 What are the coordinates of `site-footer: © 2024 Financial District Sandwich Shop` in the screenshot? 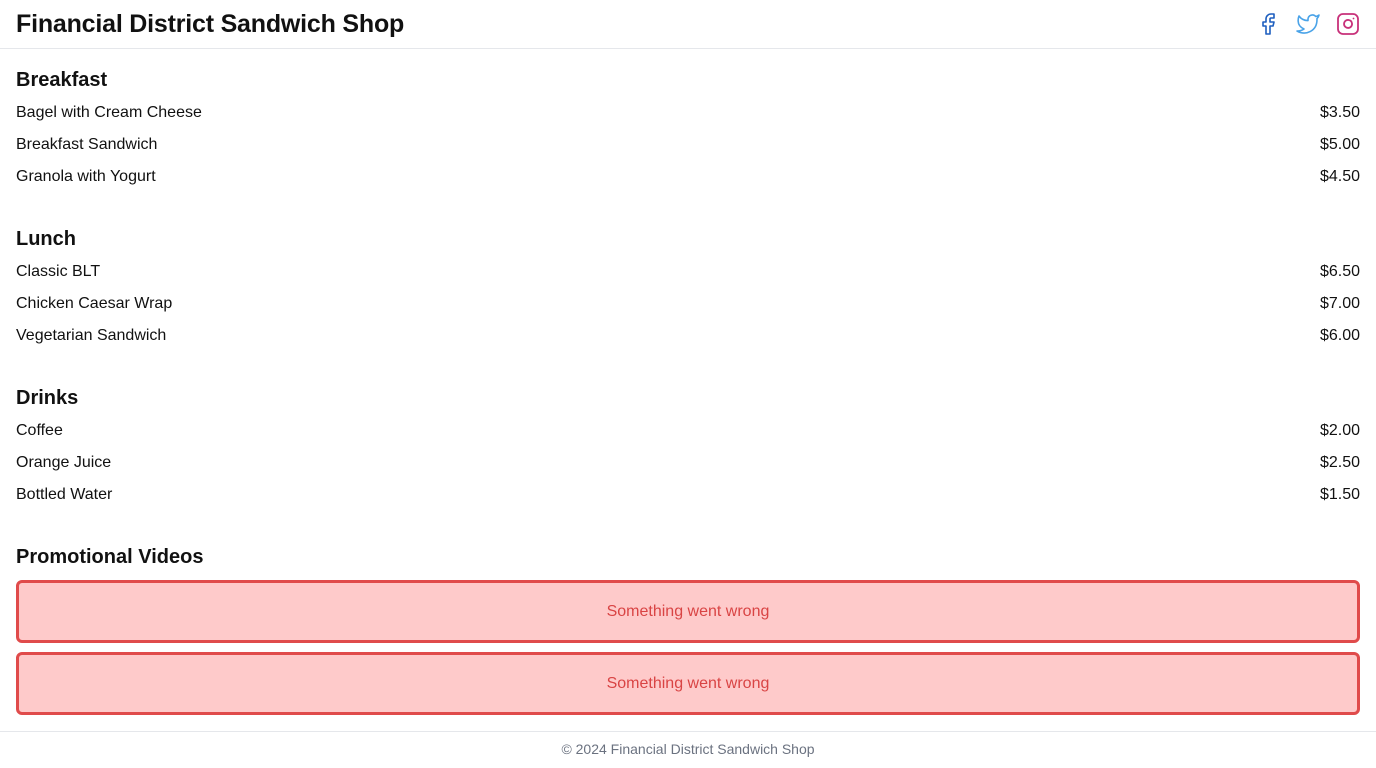 It's located at (688, 749).